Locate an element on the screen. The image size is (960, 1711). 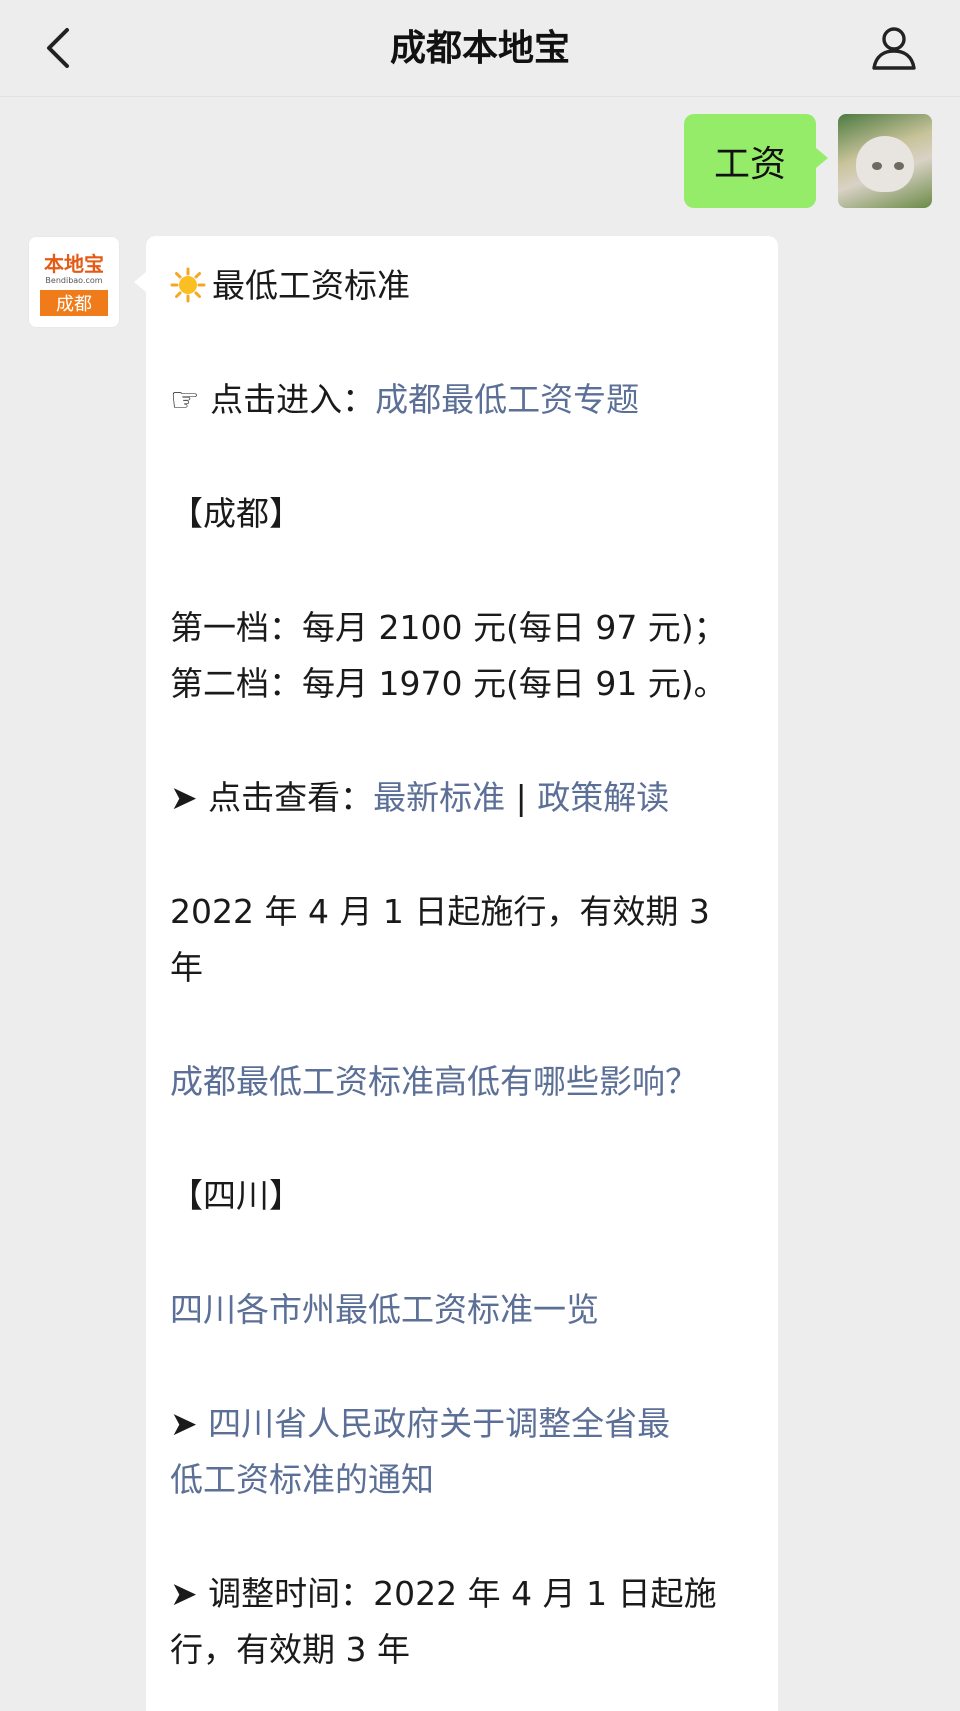
heading-text: 最低工资标准 is located at coordinates (311, 285).